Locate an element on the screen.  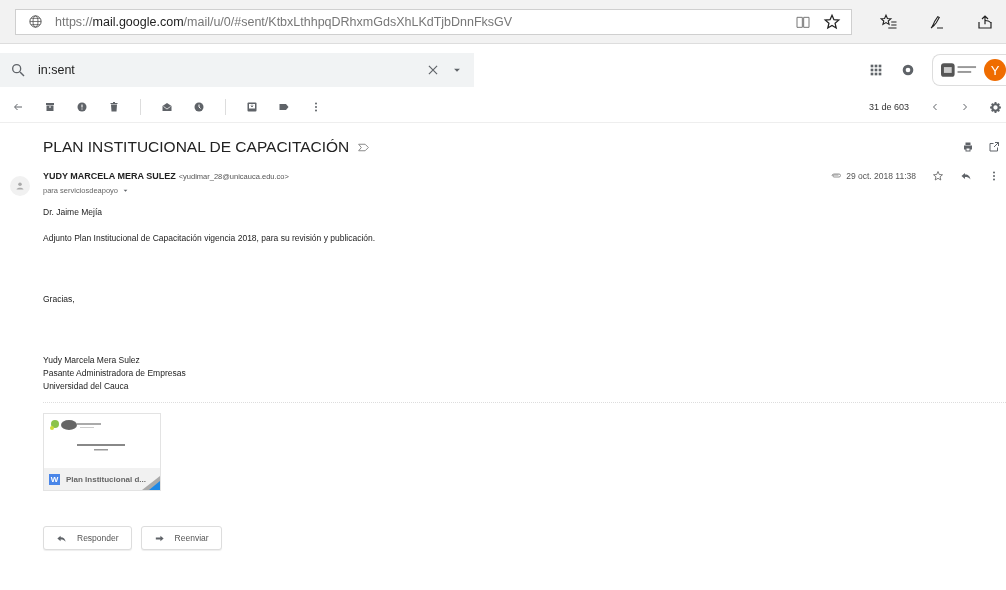
sender-name: YUDY MARCELA MERA SULEZ is located at coordinates (109, 176).